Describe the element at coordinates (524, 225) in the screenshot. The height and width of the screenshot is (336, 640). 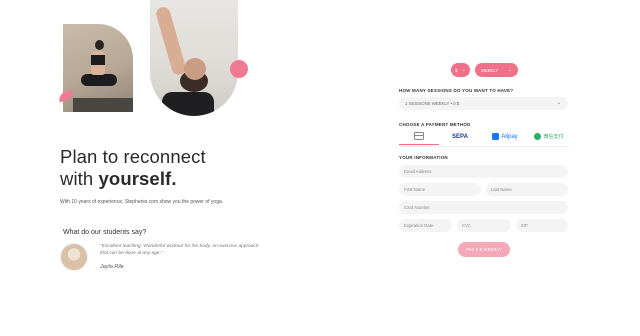
I see `zip-placeholder: ZIP` at that location.